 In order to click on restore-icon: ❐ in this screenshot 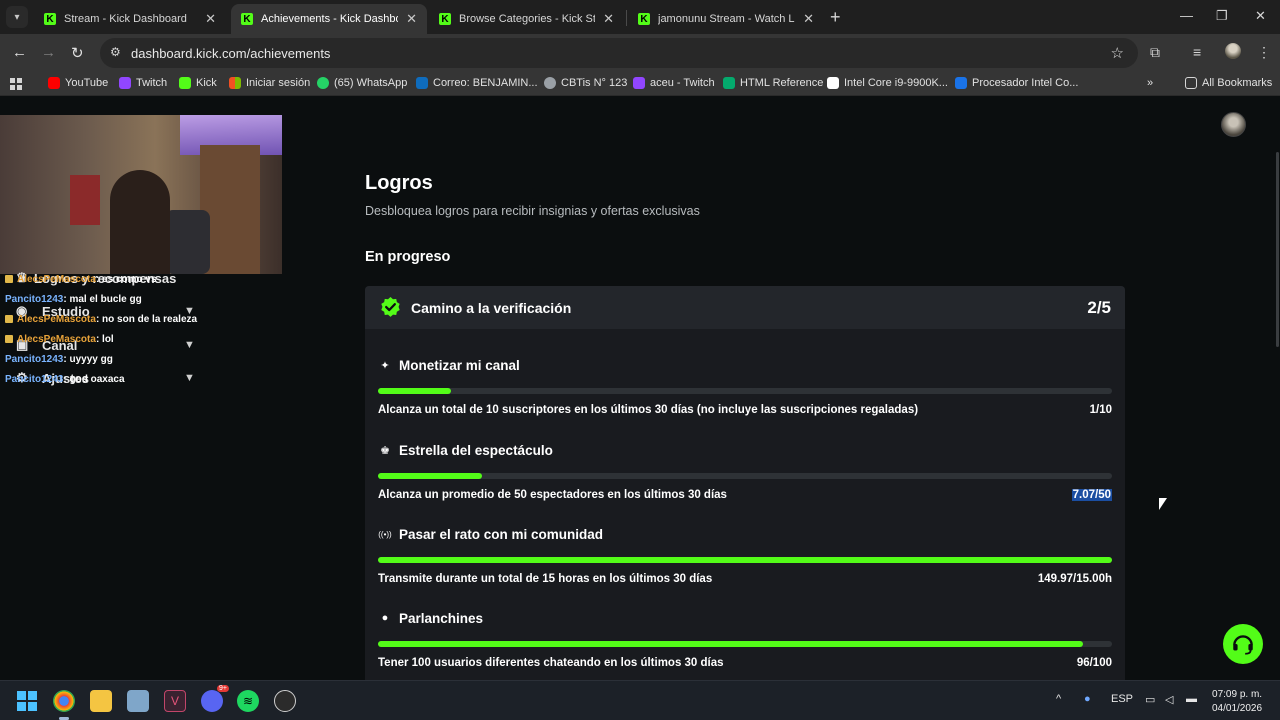, I will do `click(1222, 16)`.